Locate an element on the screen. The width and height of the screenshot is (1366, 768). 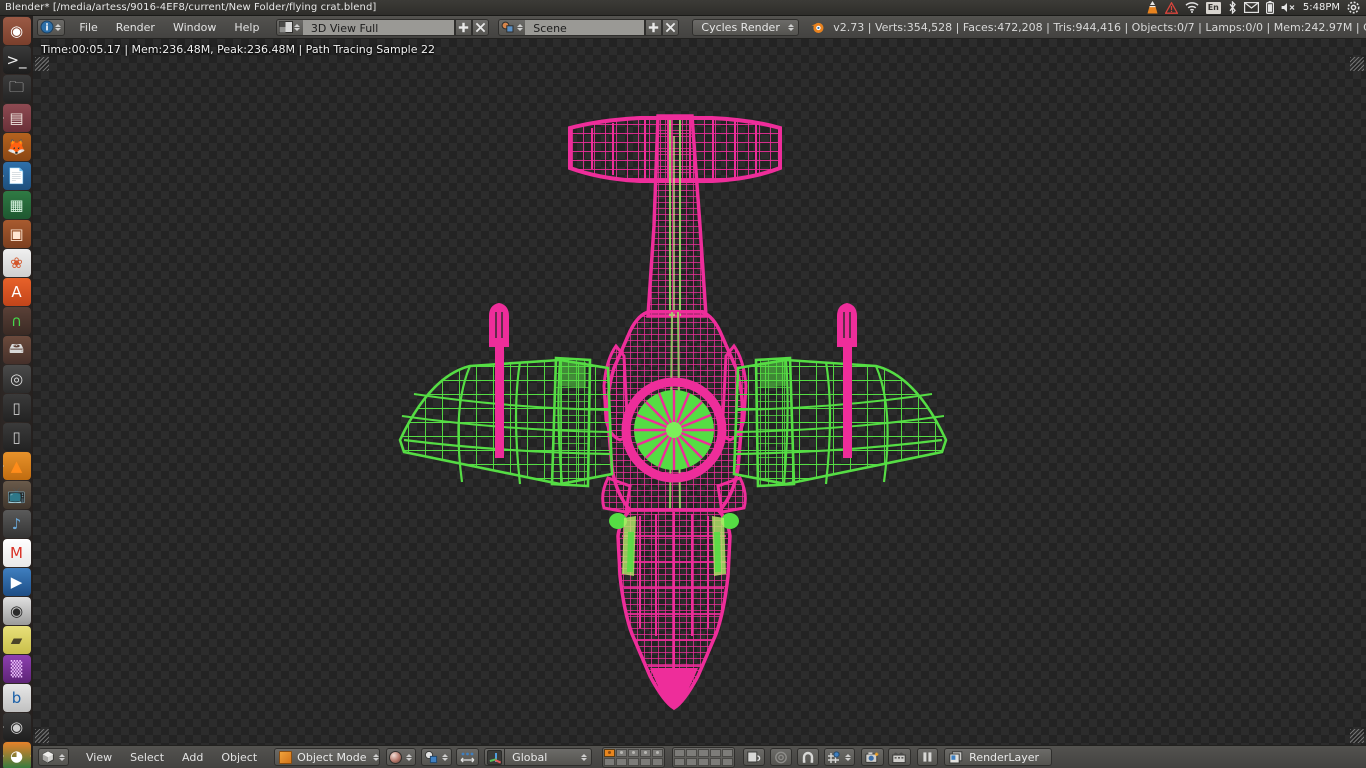
headphones-icon: ∩ is located at coordinates (16, 321).